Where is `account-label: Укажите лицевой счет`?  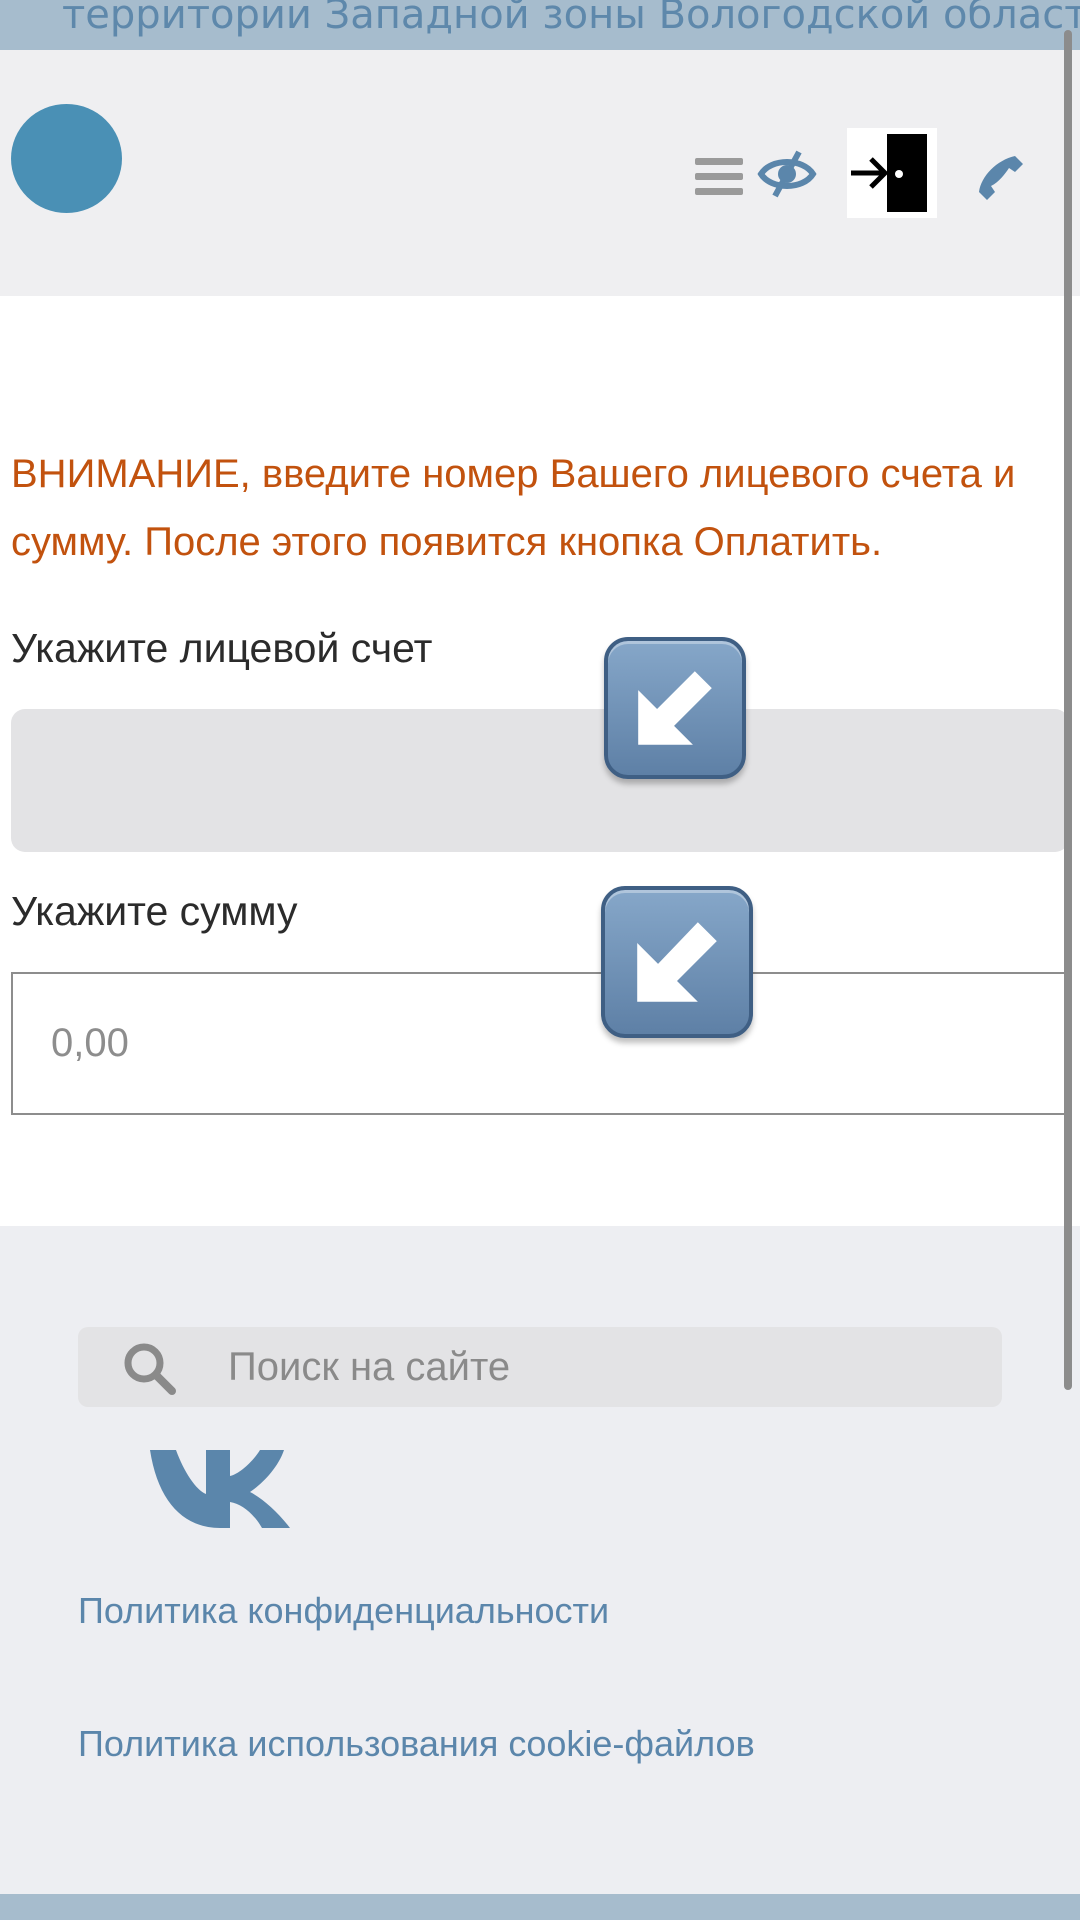
account-label: Укажите лицевой счет is located at coordinates (222, 648).